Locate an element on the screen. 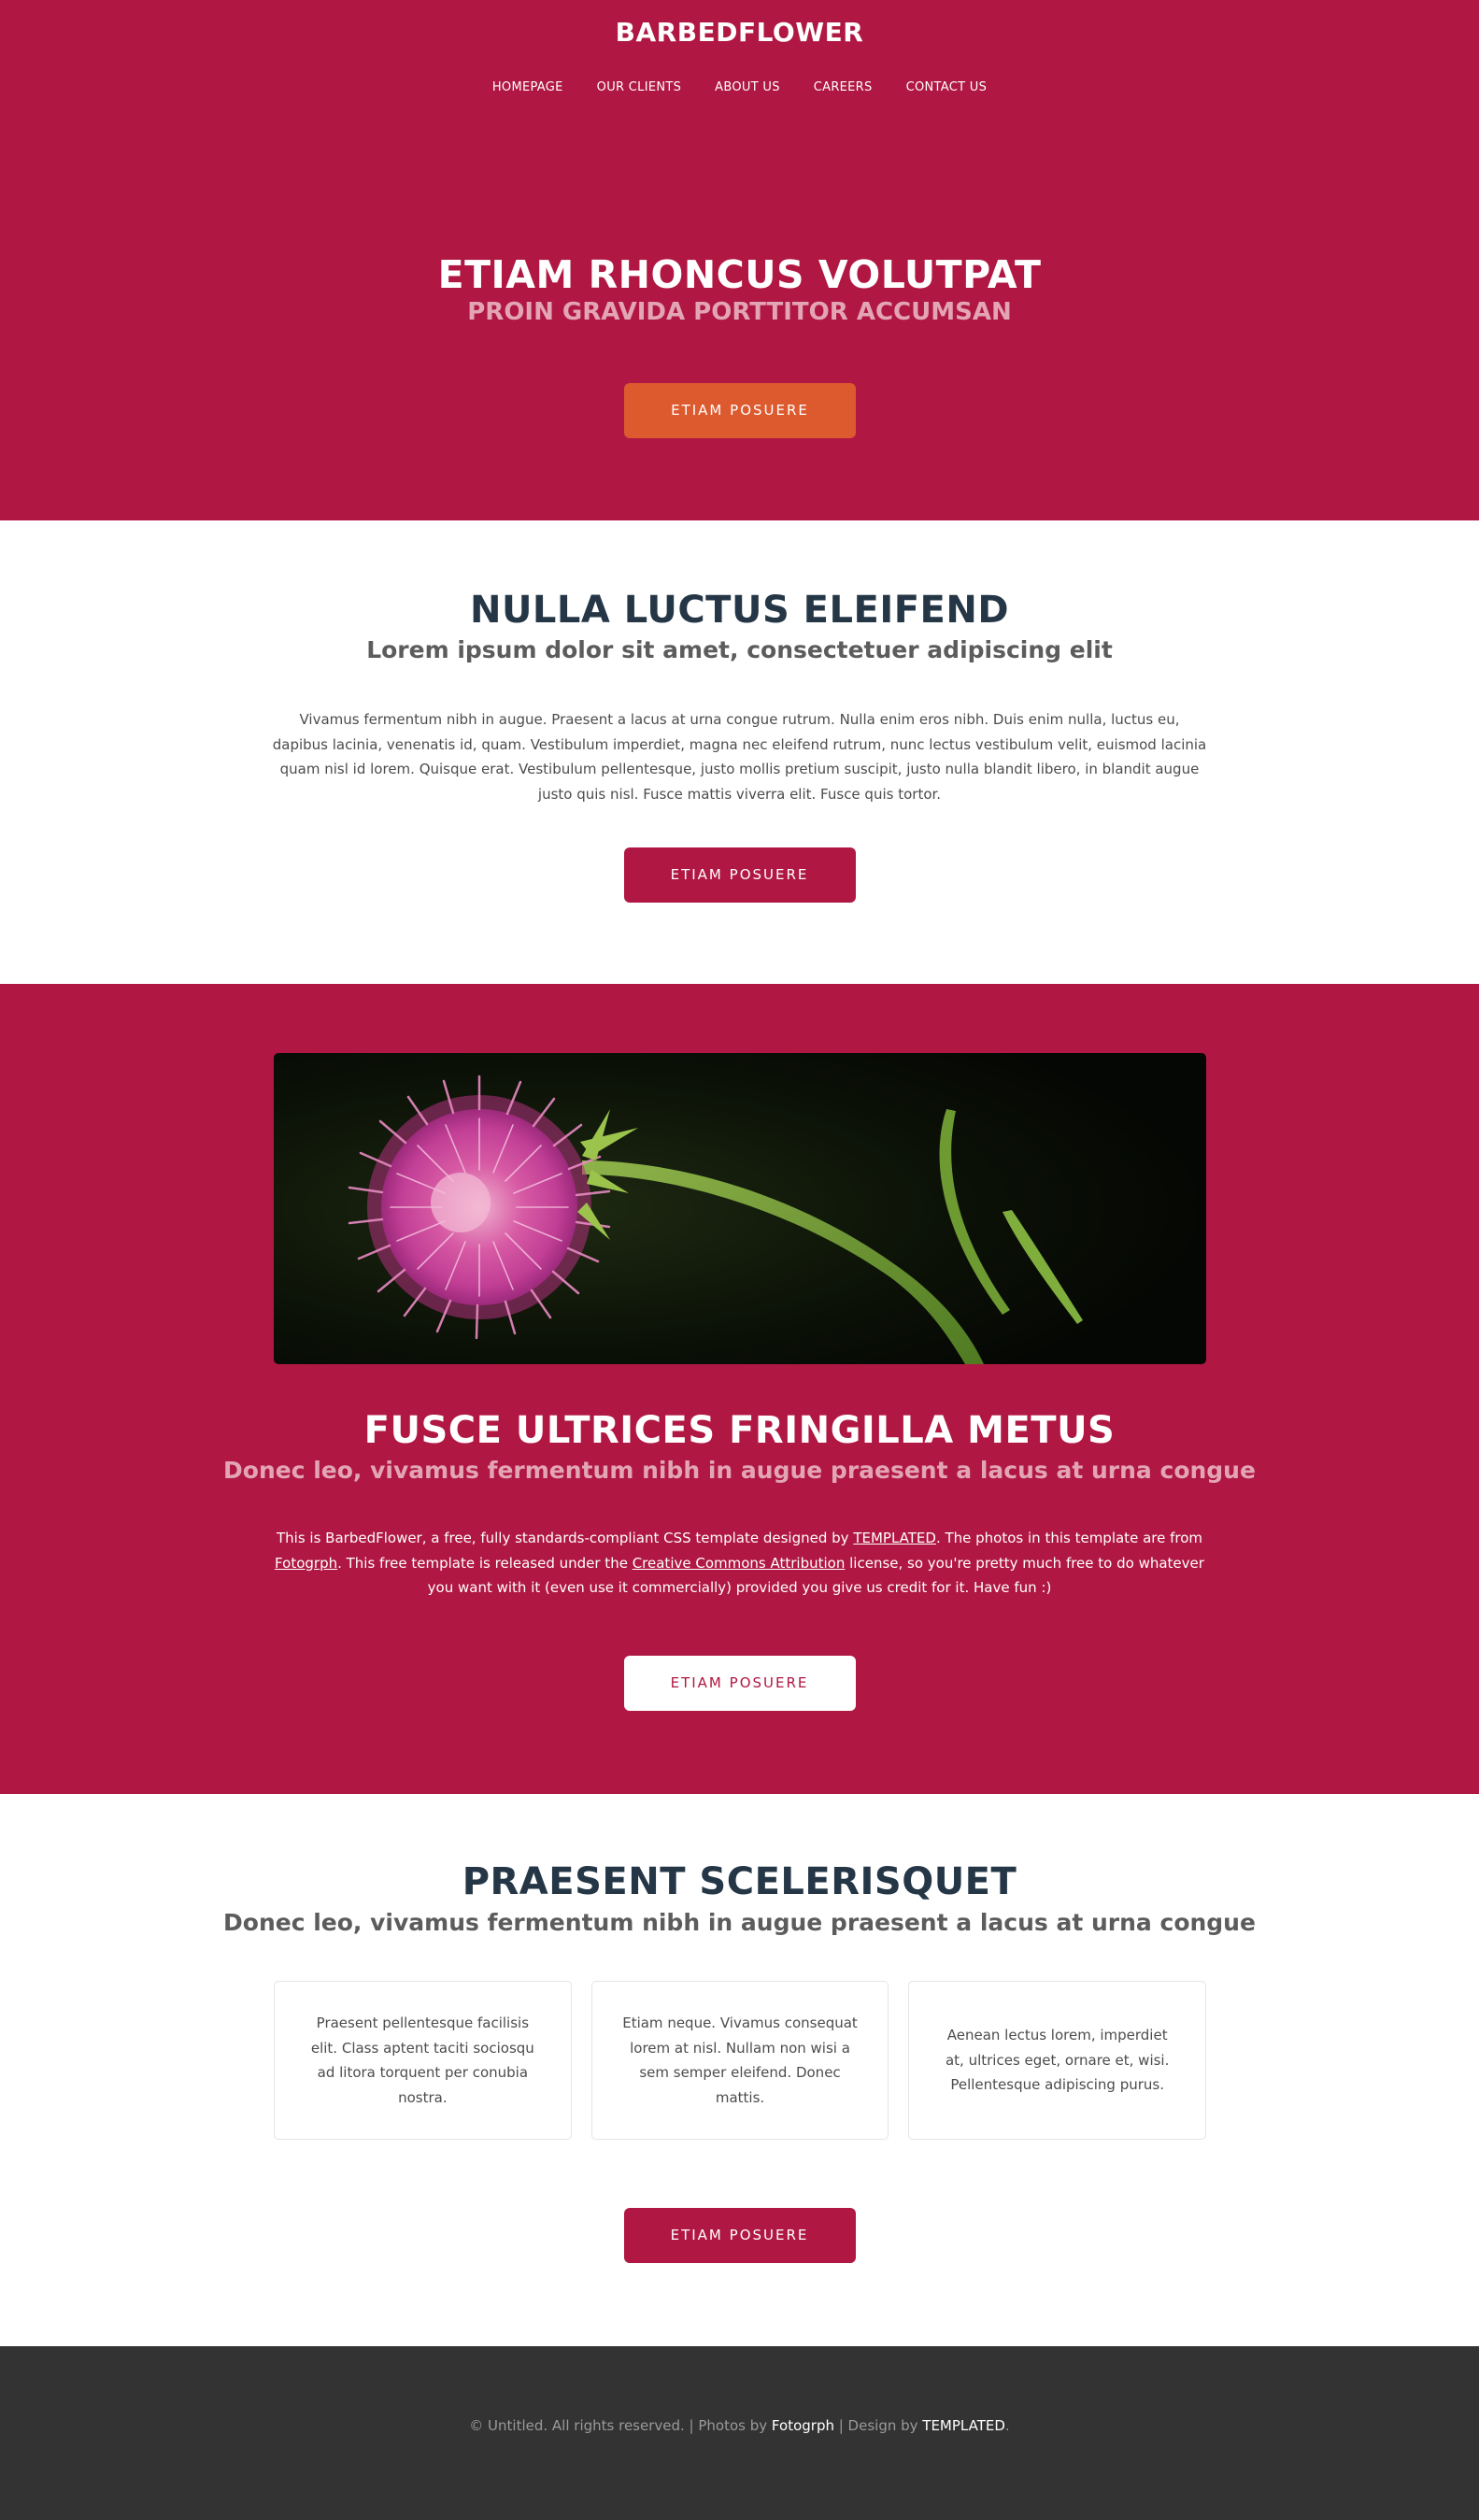 The height and width of the screenshot is (2520, 1479). body-text: . The photos in this template are from is located at coordinates (1069, 1538).